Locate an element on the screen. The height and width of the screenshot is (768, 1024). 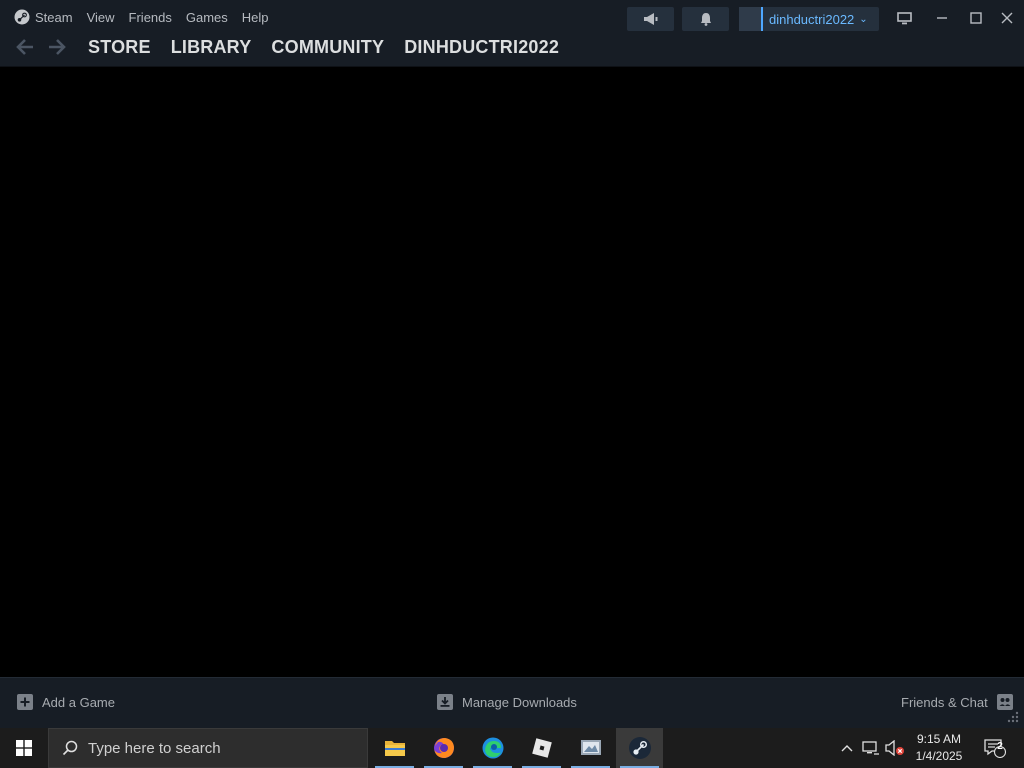
main-nav: STORE LIBRARY COMMUNITY DINHDUCTRI2022 is located at coordinates (291, 47).